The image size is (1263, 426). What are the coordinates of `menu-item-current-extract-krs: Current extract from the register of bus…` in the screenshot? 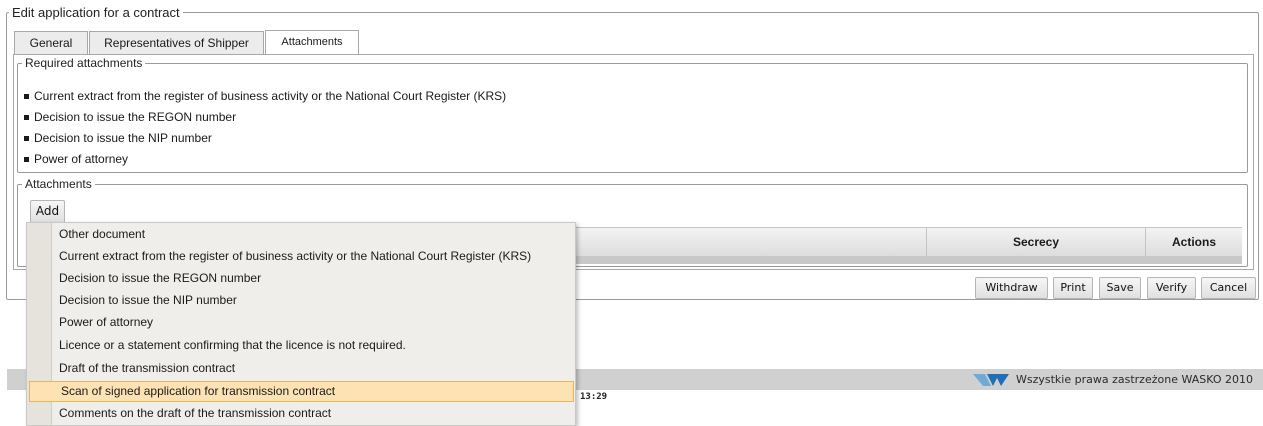 It's located at (301, 257).